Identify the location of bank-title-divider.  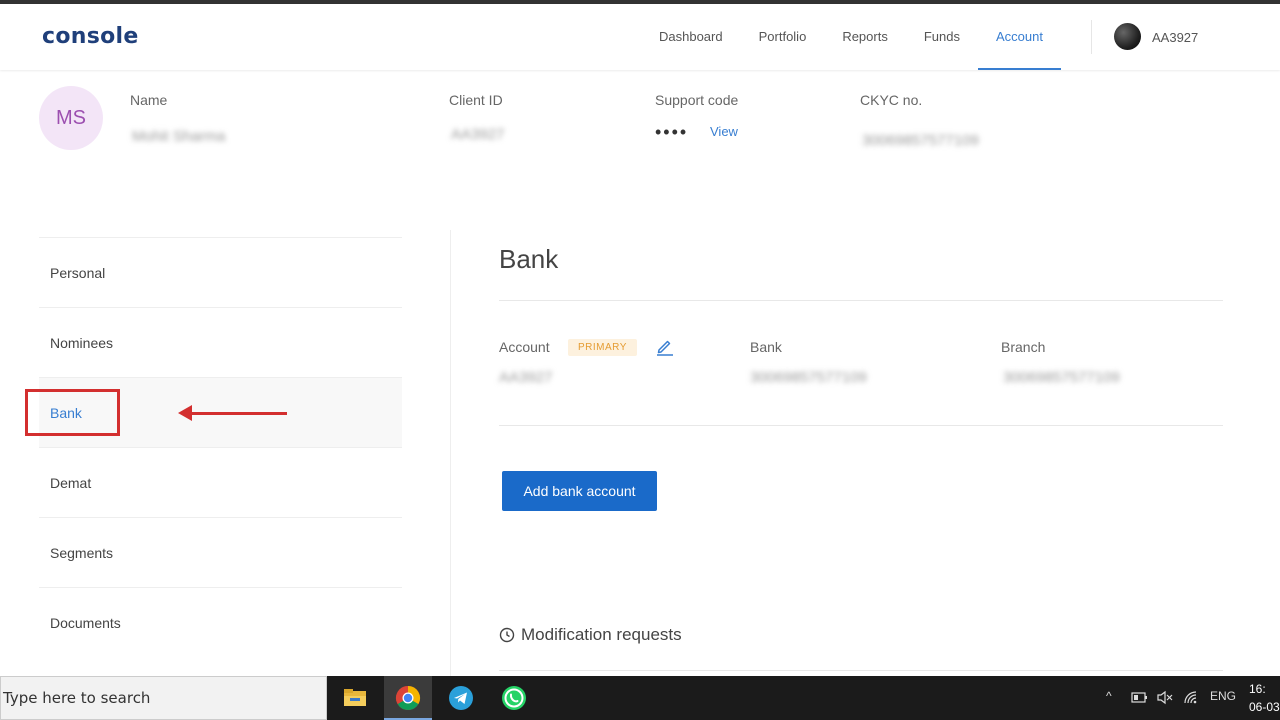
(861, 300).